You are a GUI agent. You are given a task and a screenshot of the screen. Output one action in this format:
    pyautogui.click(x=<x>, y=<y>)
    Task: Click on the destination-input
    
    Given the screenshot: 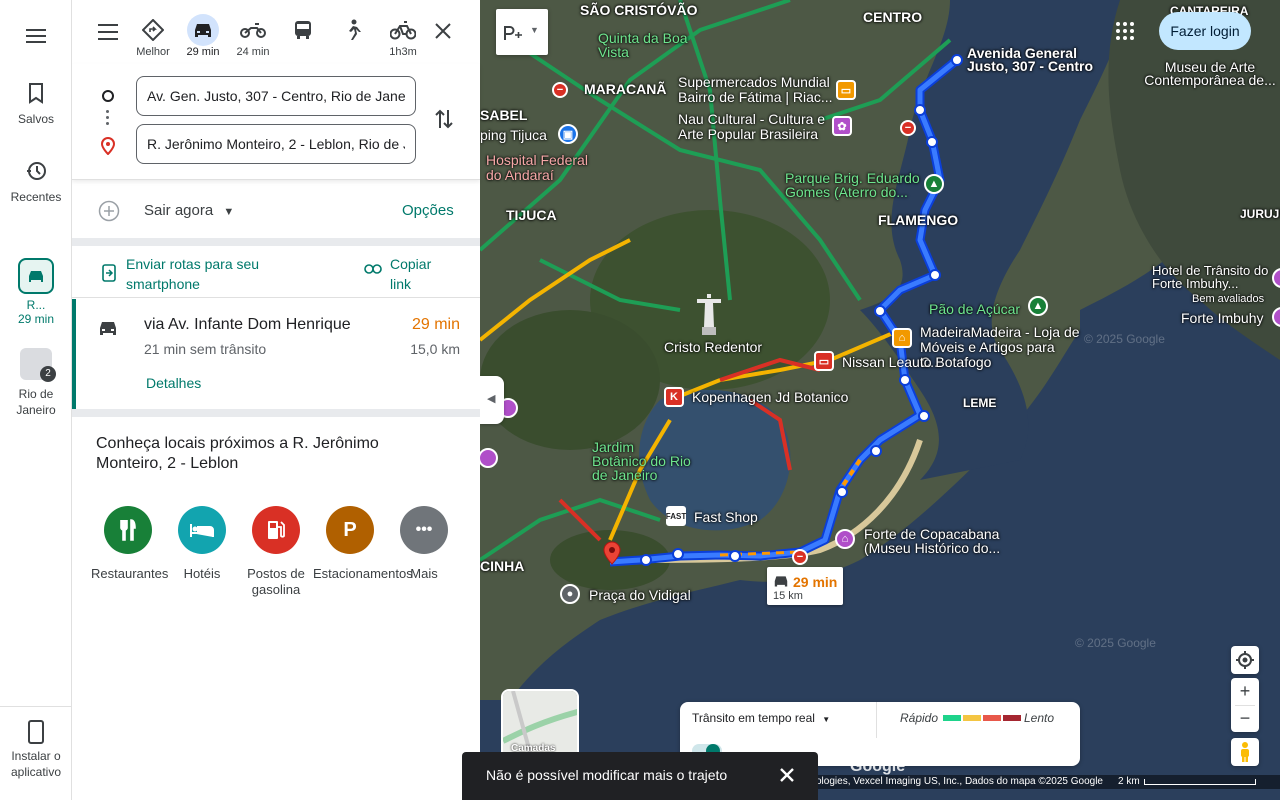 What is the action you would take?
    pyautogui.click(x=276, y=144)
    